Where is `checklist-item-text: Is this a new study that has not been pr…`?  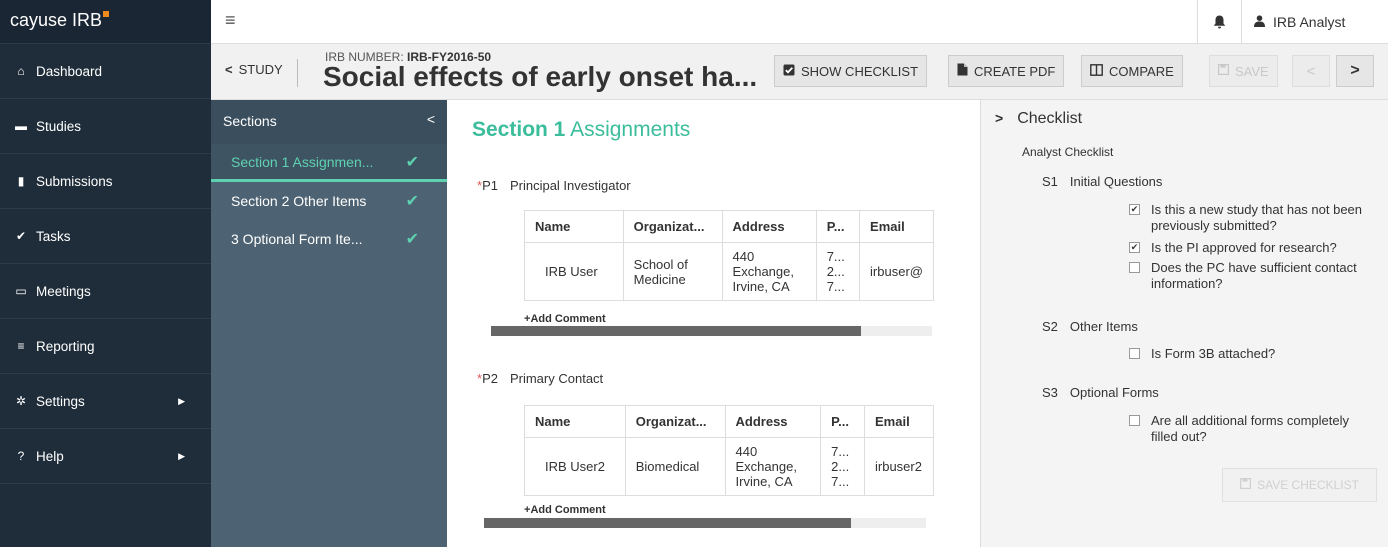
checklist-item-text: Is this a new study that has not been pr… is located at coordinates (1257, 217).